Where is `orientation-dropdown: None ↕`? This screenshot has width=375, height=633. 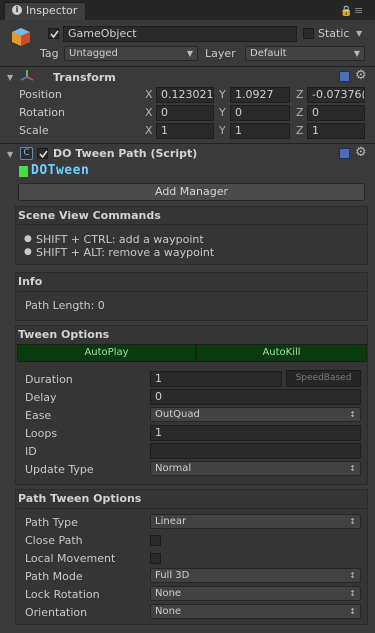 orientation-dropdown: None ↕ is located at coordinates (255, 611).